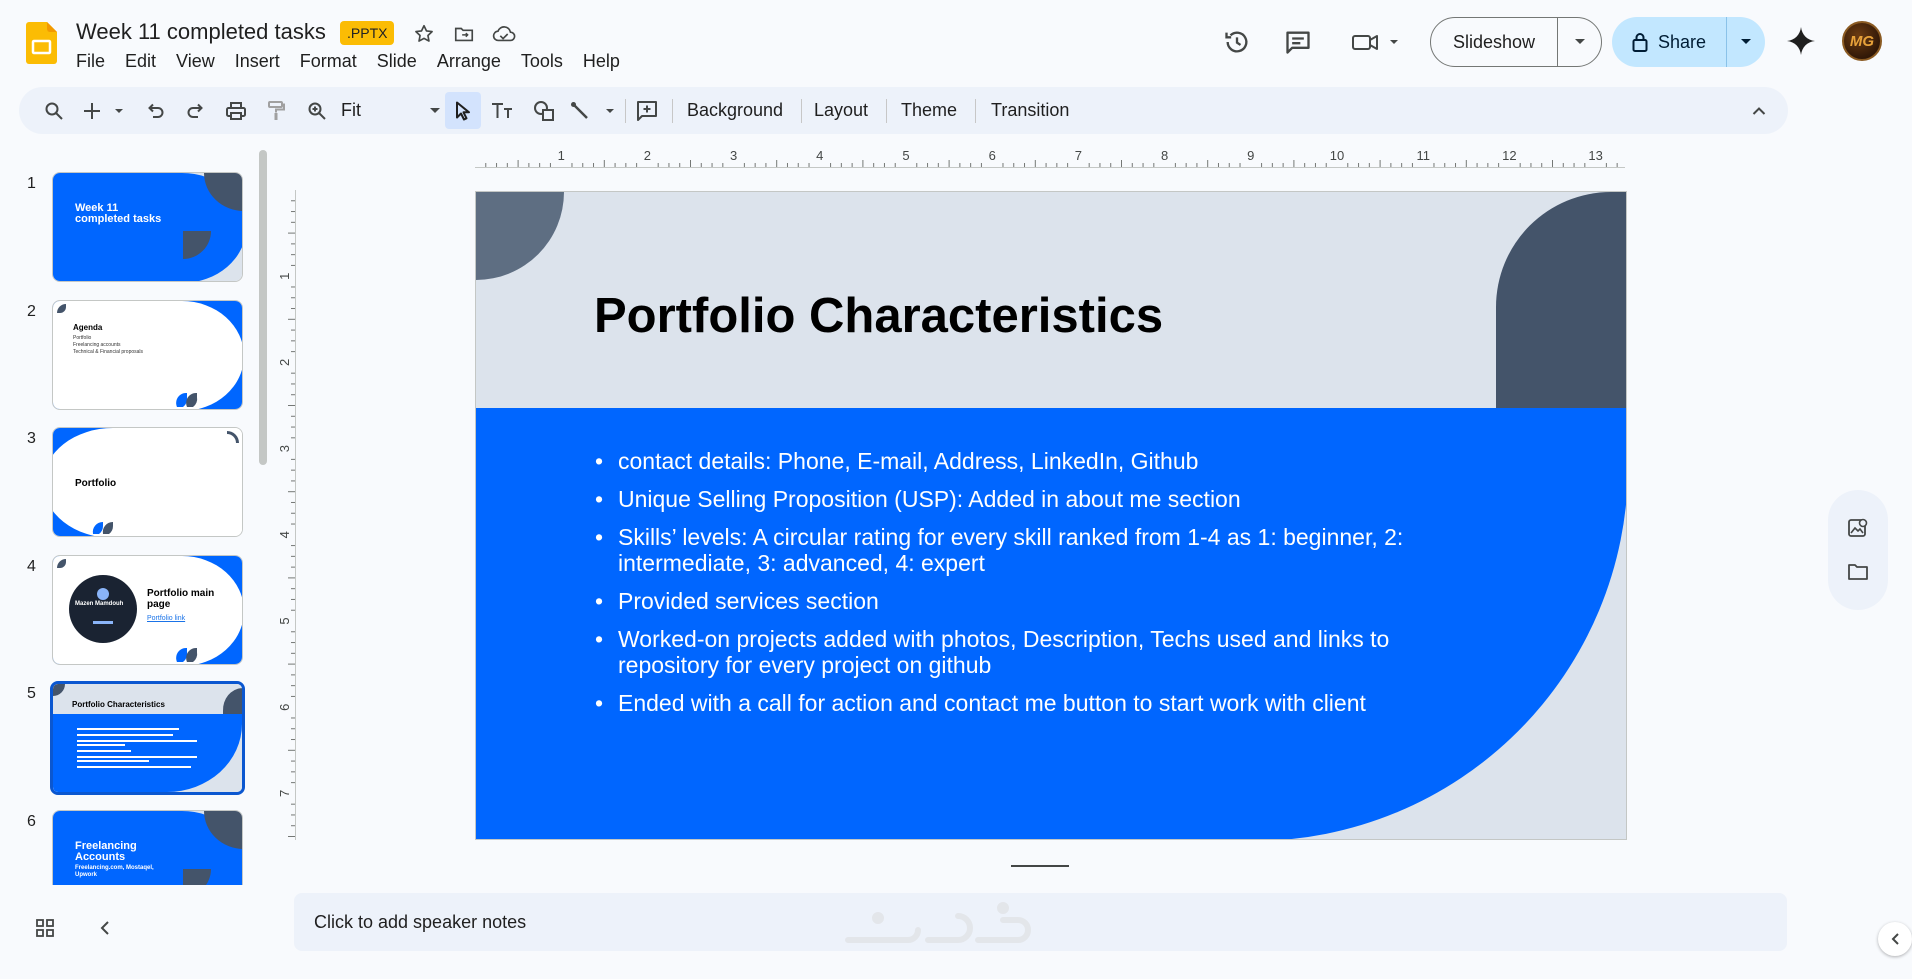 The width and height of the screenshot is (1912, 979). Describe the element at coordinates (236, 110) in the screenshot. I see `print-icon` at that location.